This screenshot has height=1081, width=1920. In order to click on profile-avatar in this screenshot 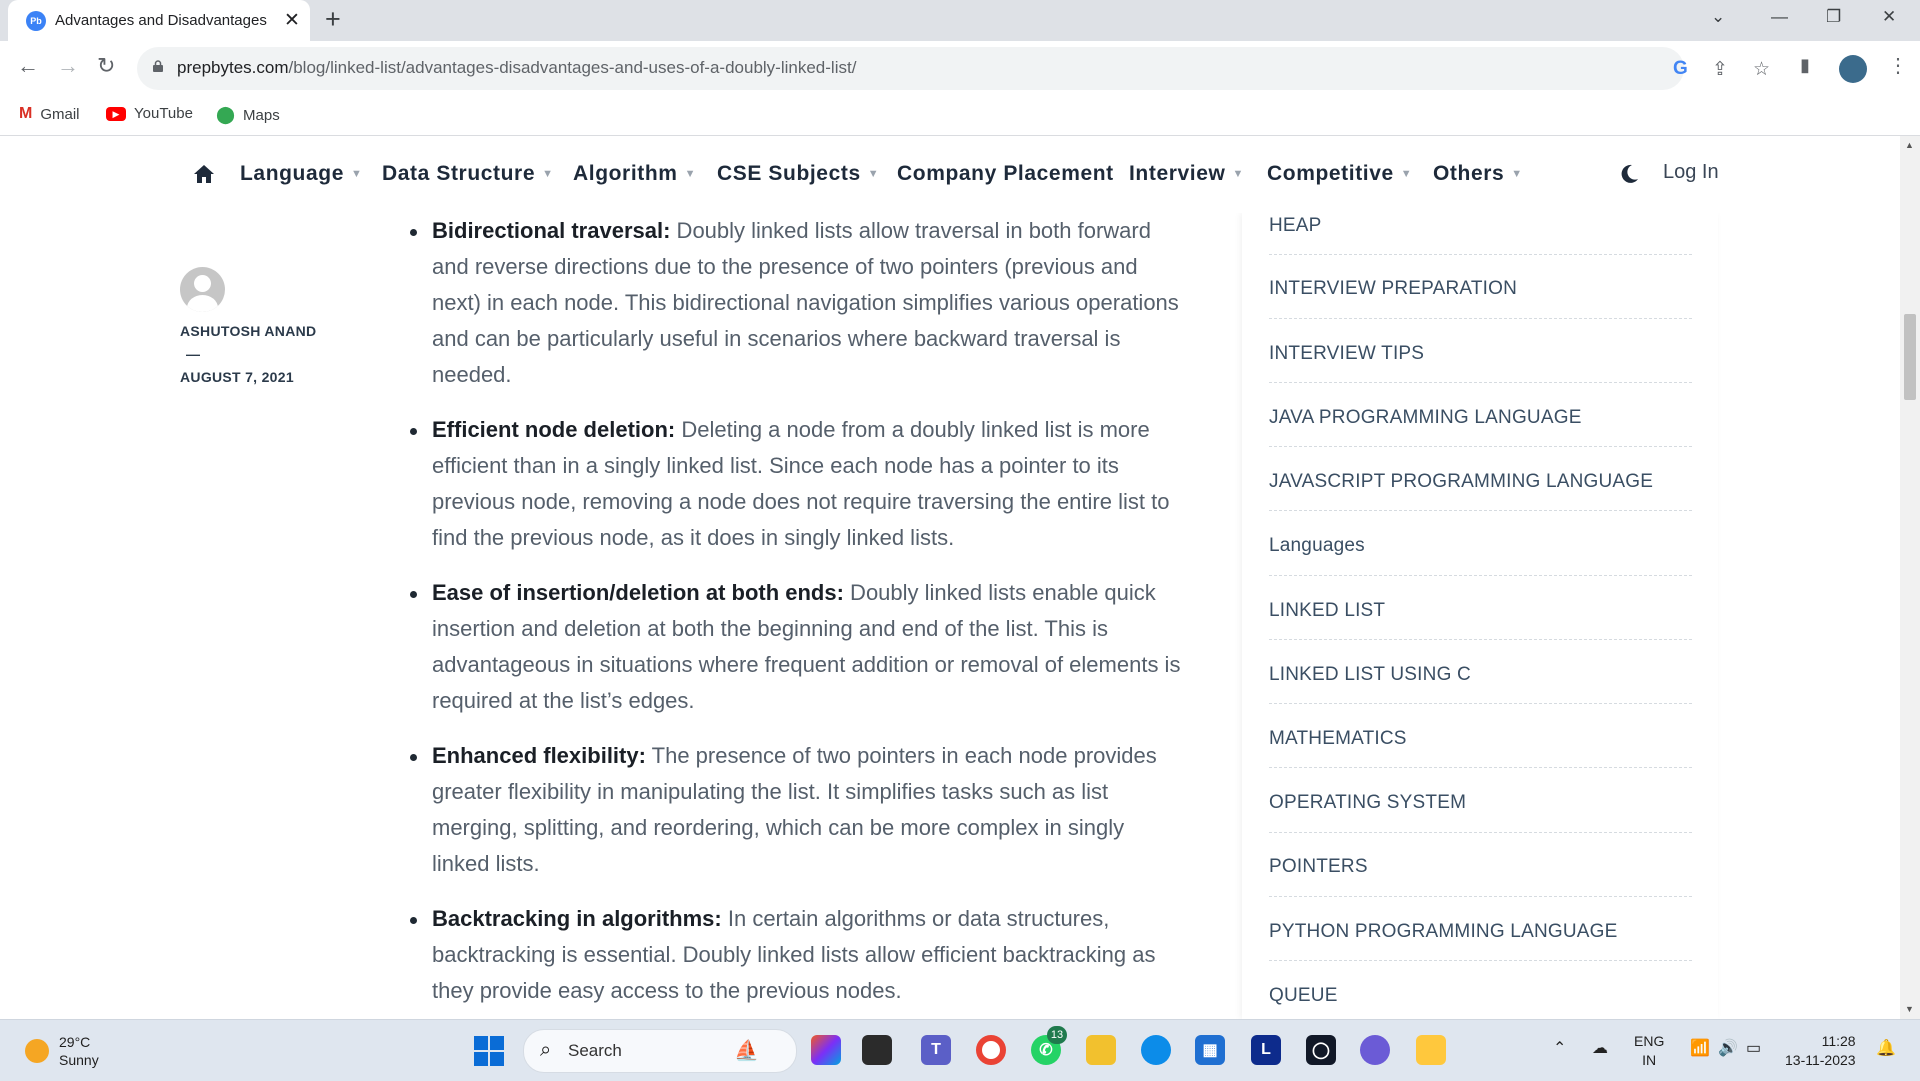, I will do `click(1853, 69)`.